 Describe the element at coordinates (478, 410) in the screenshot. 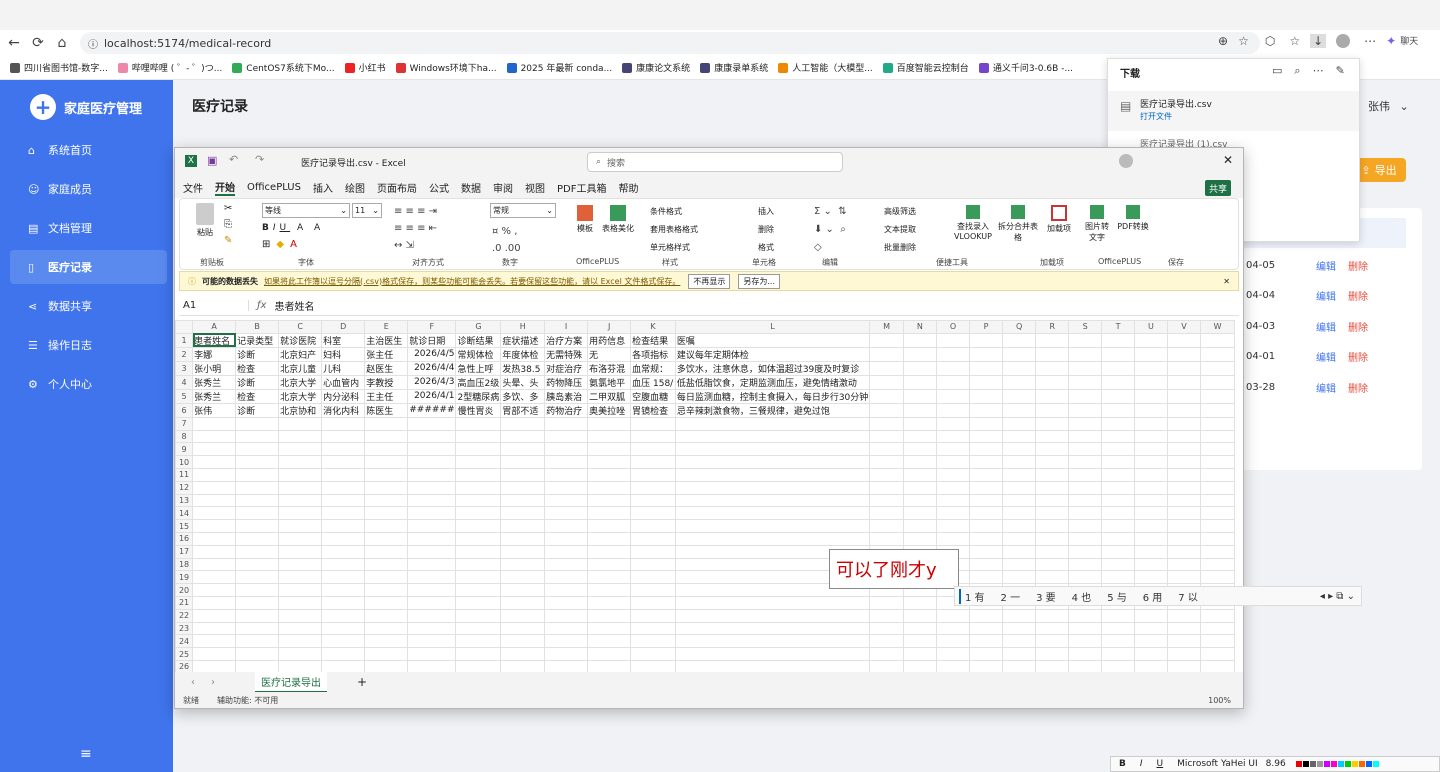

I see `cell: 慢性胃炎` at that location.